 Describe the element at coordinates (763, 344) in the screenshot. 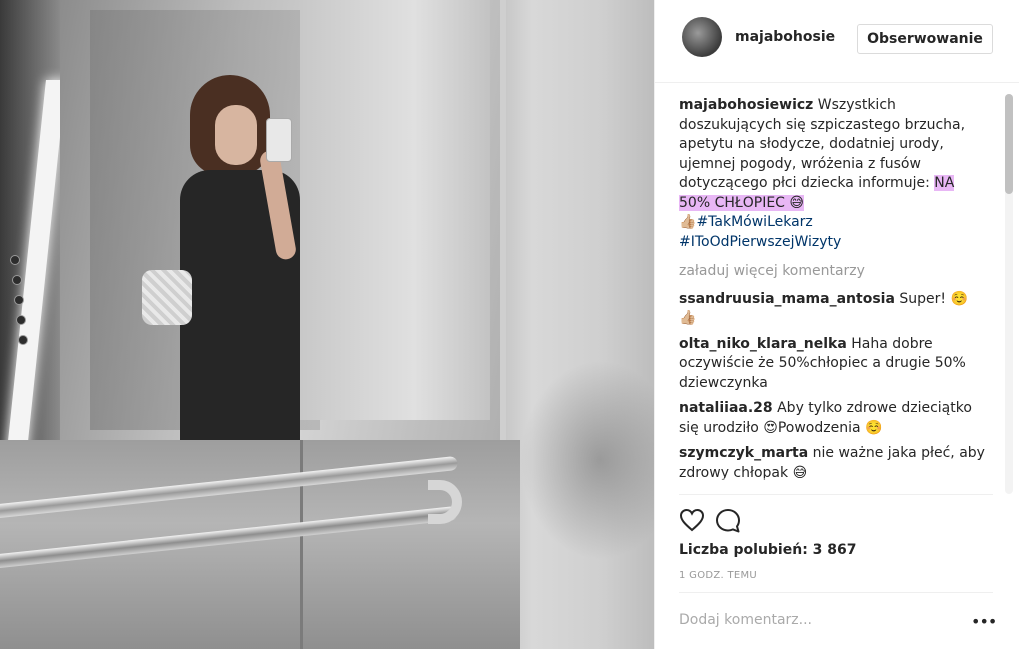

I see `comment-author: olta_niko_klara_nelka` at that location.